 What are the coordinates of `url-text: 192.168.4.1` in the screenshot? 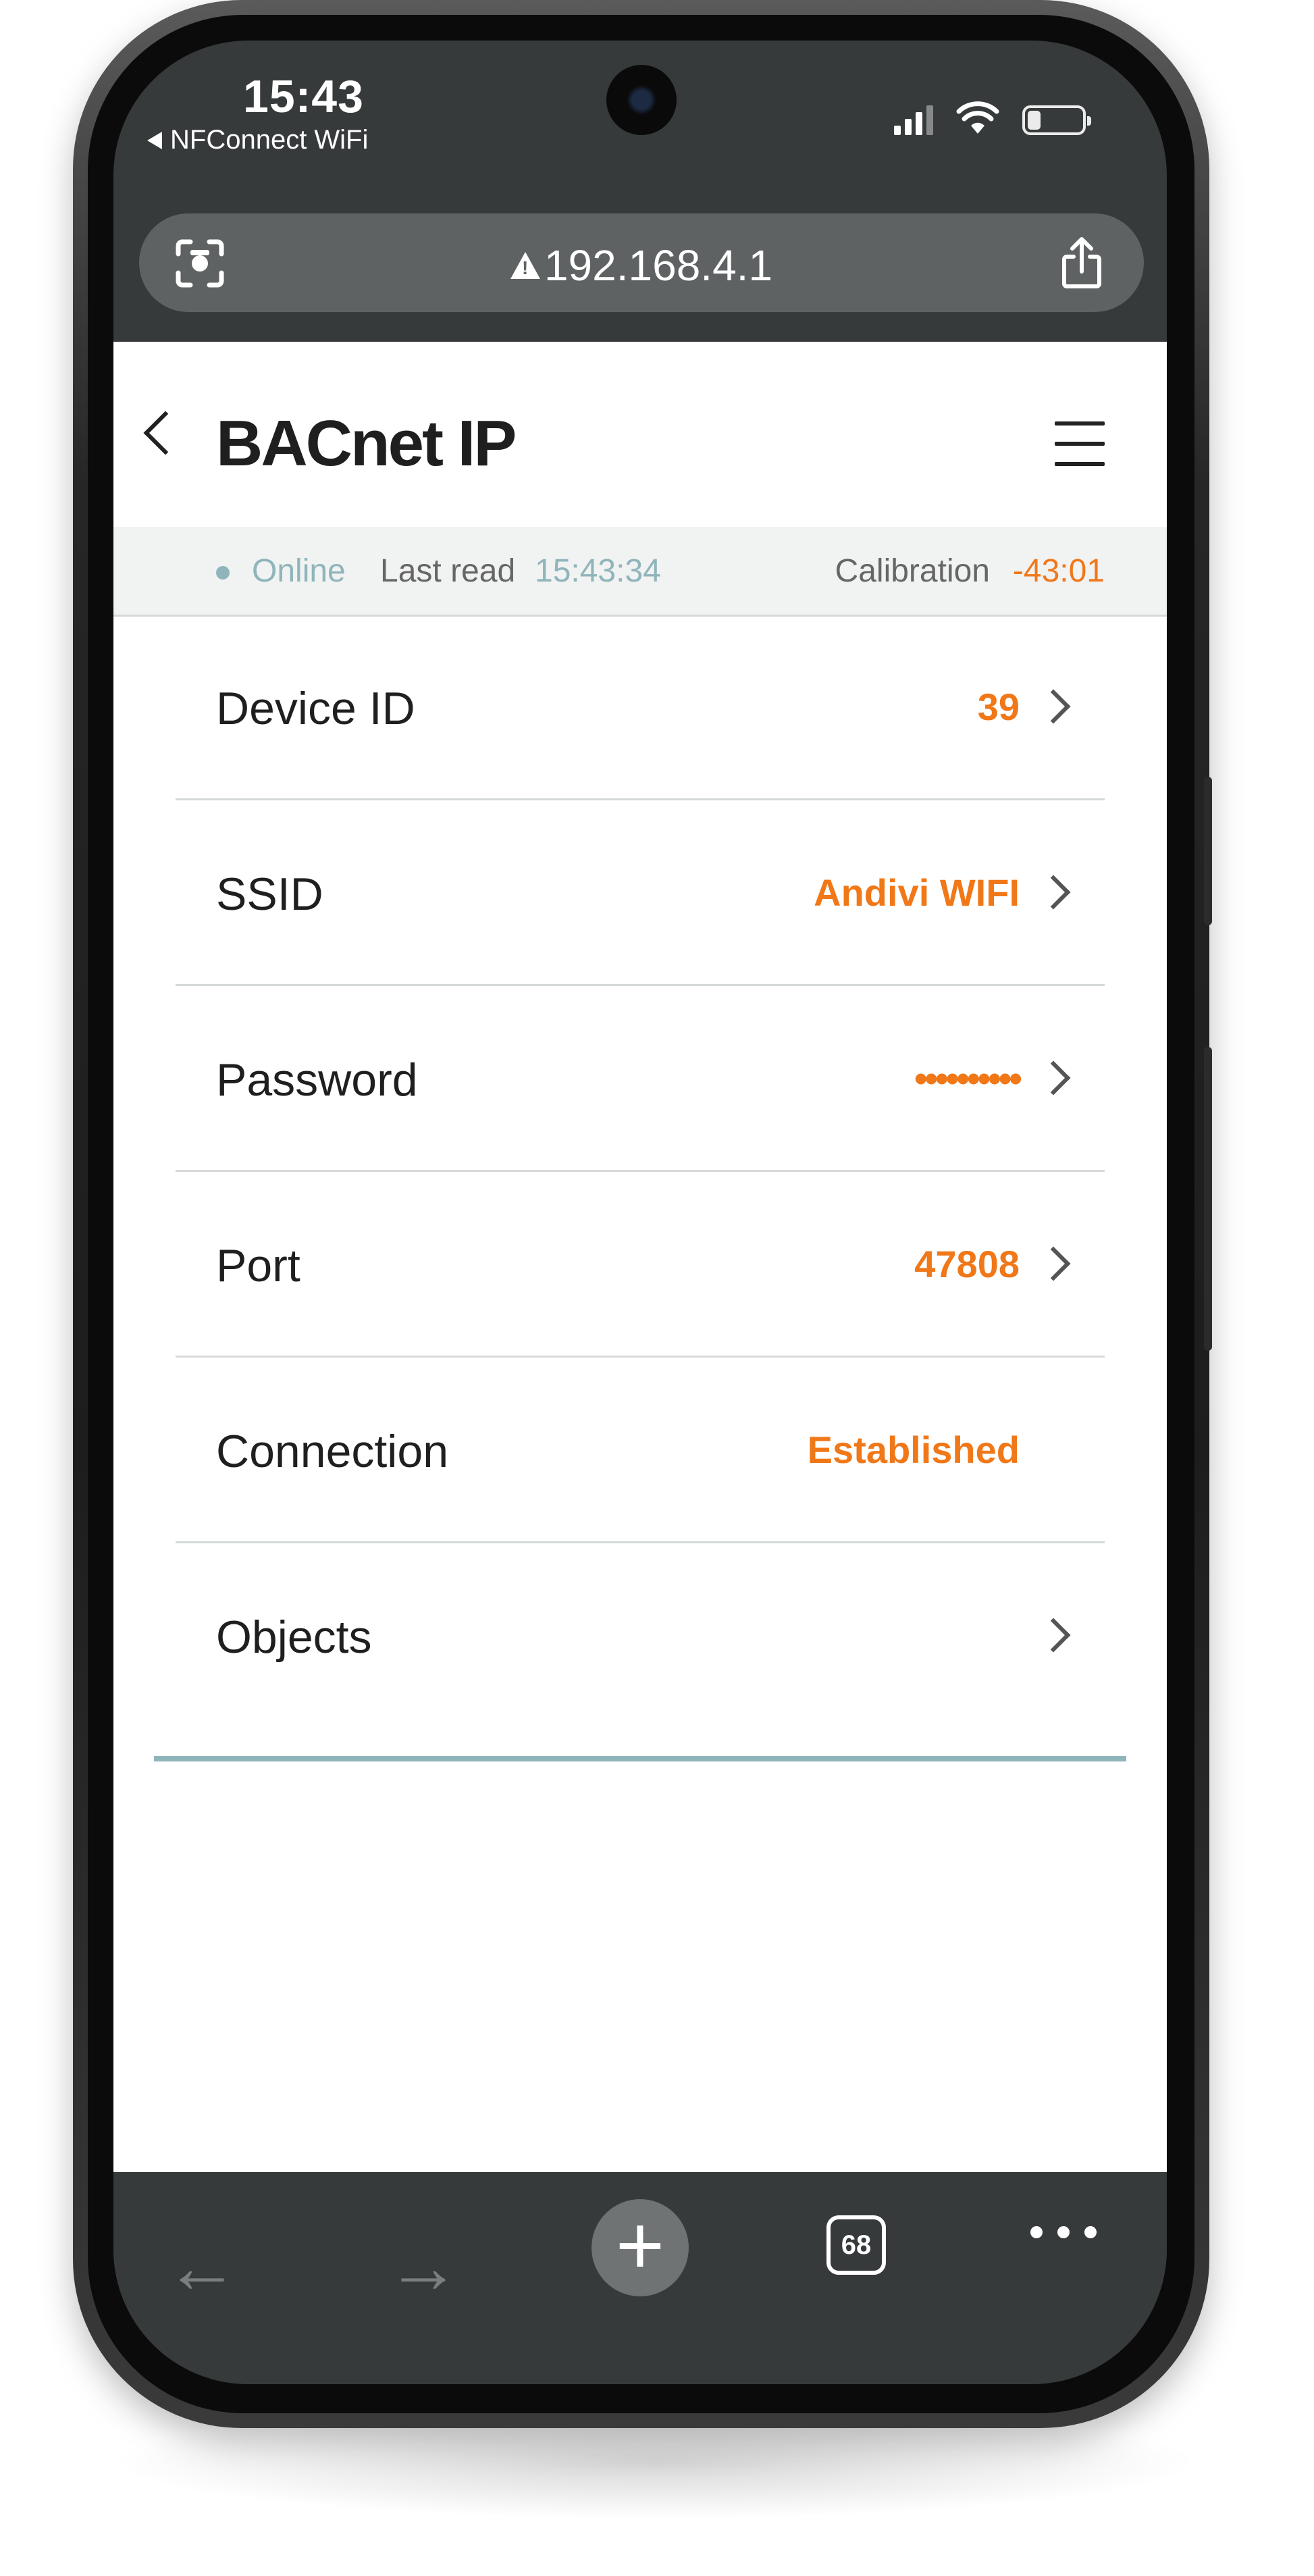 It's located at (641, 265).